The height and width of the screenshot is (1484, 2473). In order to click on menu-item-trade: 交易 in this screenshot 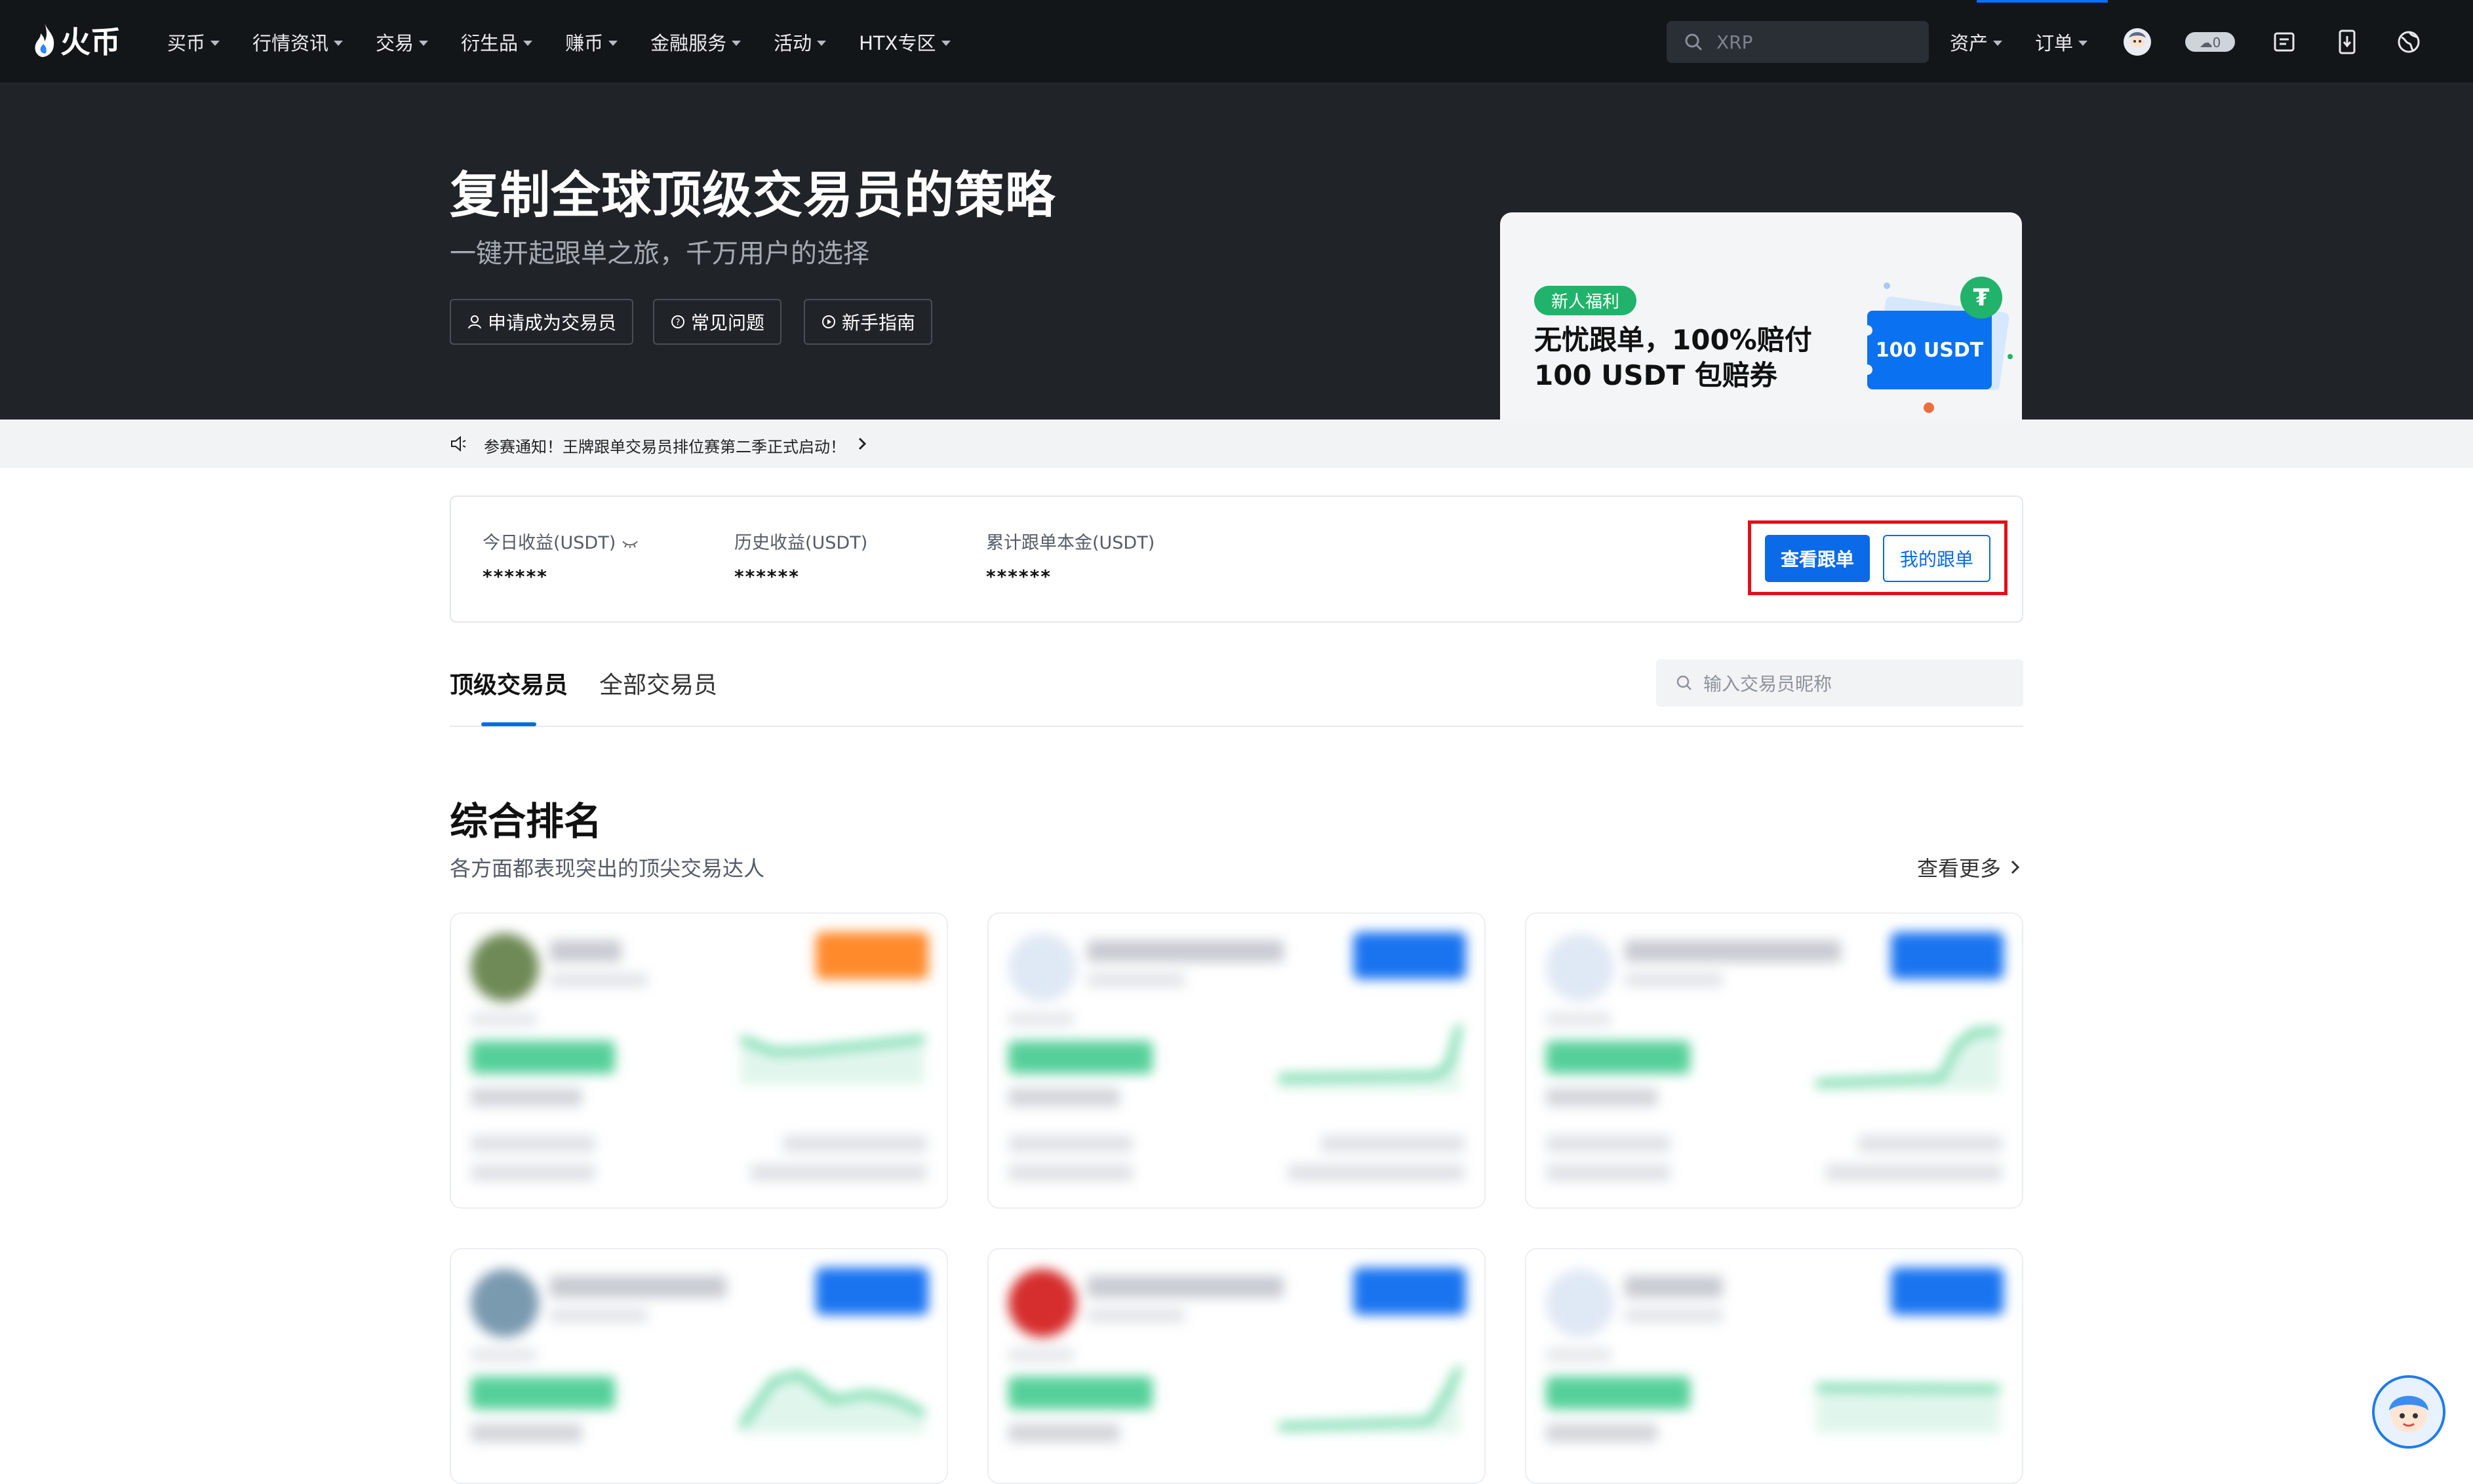, I will do `click(402, 42)`.